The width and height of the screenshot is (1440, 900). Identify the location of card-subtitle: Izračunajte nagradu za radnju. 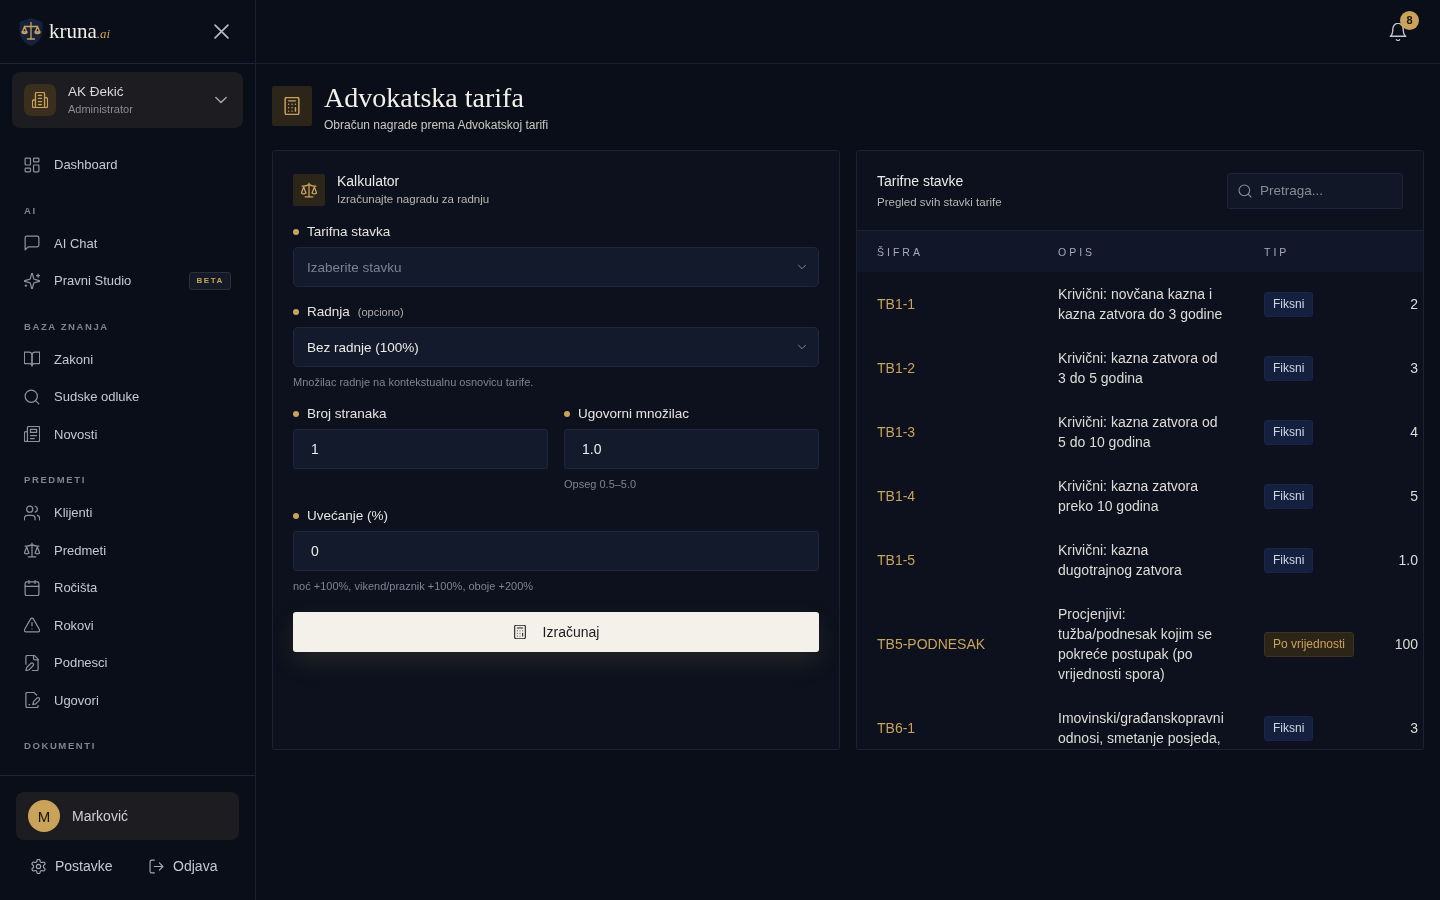
(413, 199).